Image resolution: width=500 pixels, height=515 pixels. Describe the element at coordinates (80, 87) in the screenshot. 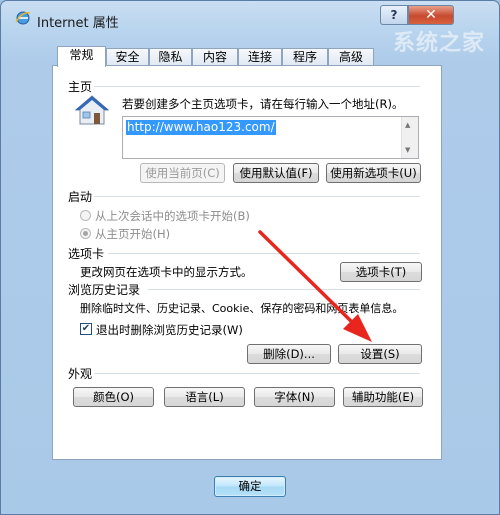

I see `home-section-title: 主页` at that location.